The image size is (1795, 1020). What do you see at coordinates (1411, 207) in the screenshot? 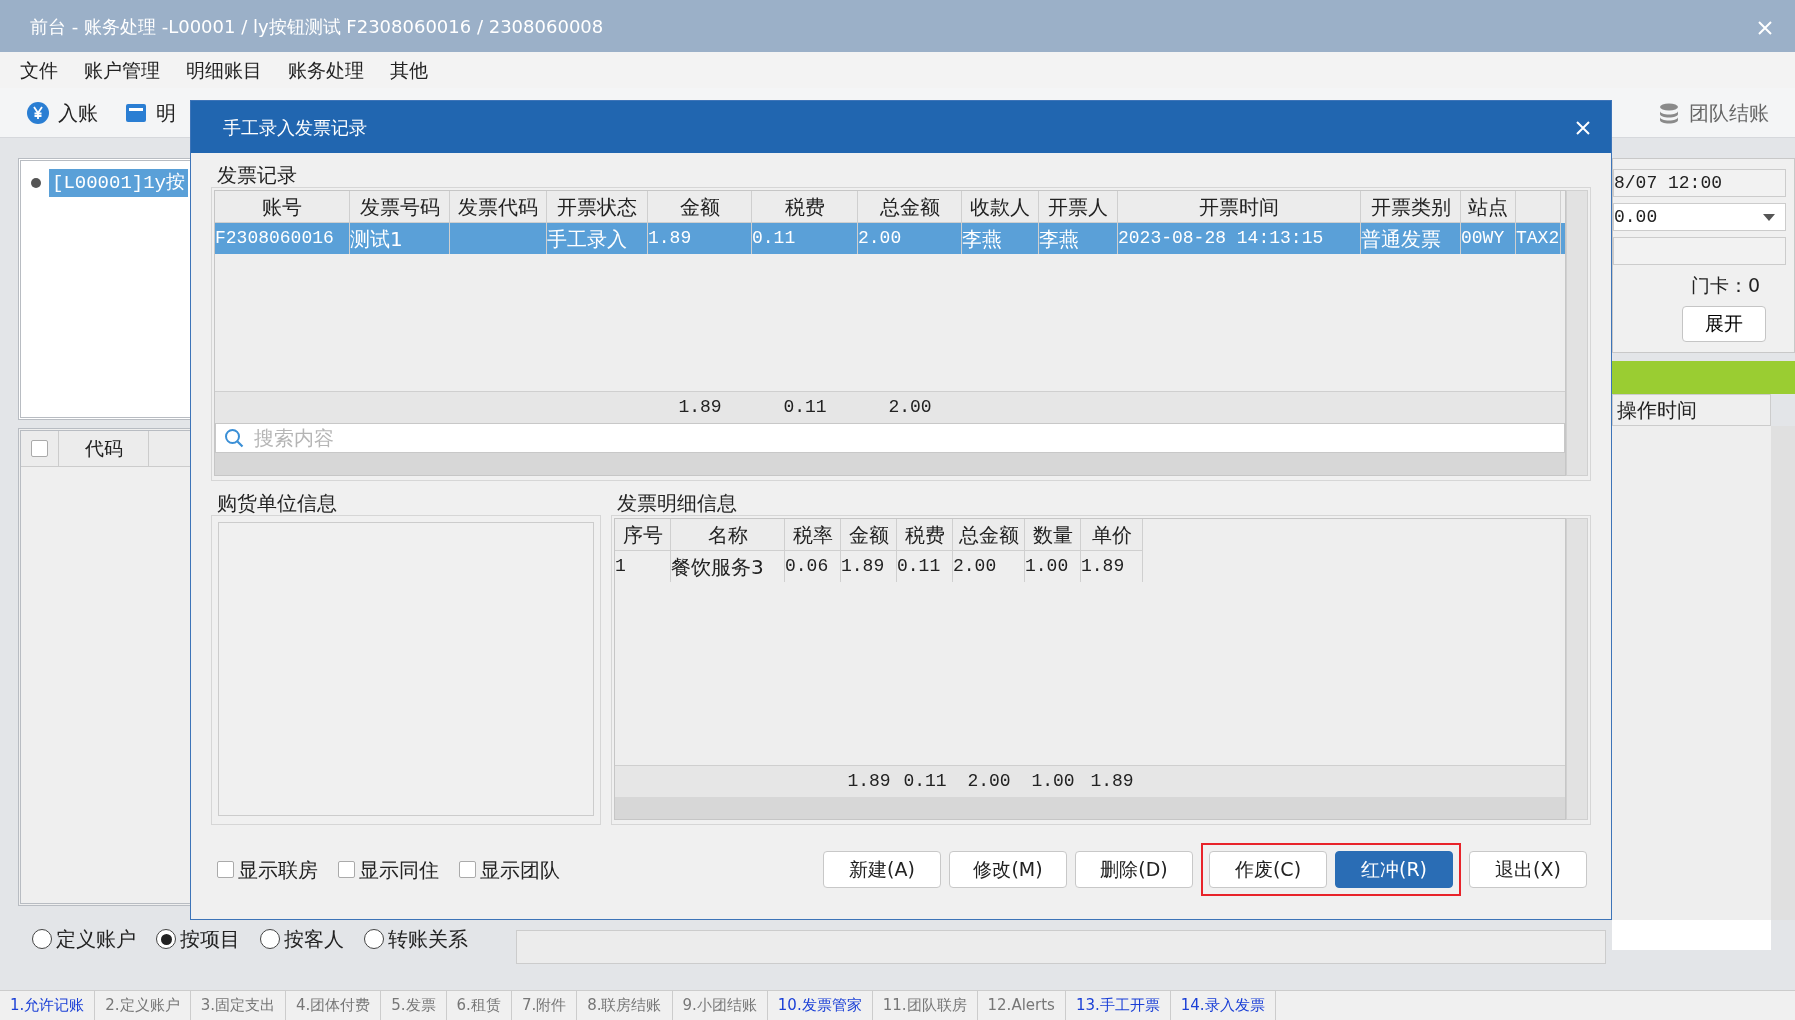
I see `column-header: 开票类别` at bounding box center [1411, 207].